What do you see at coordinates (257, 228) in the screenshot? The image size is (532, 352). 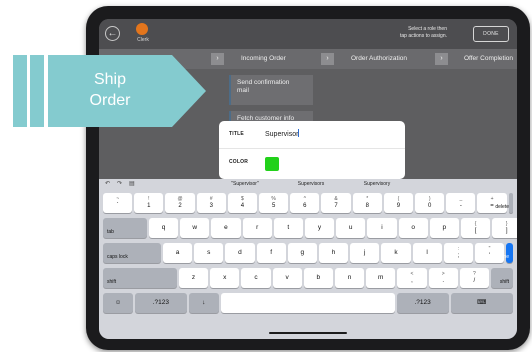 I see `key: r` at bounding box center [257, 228].